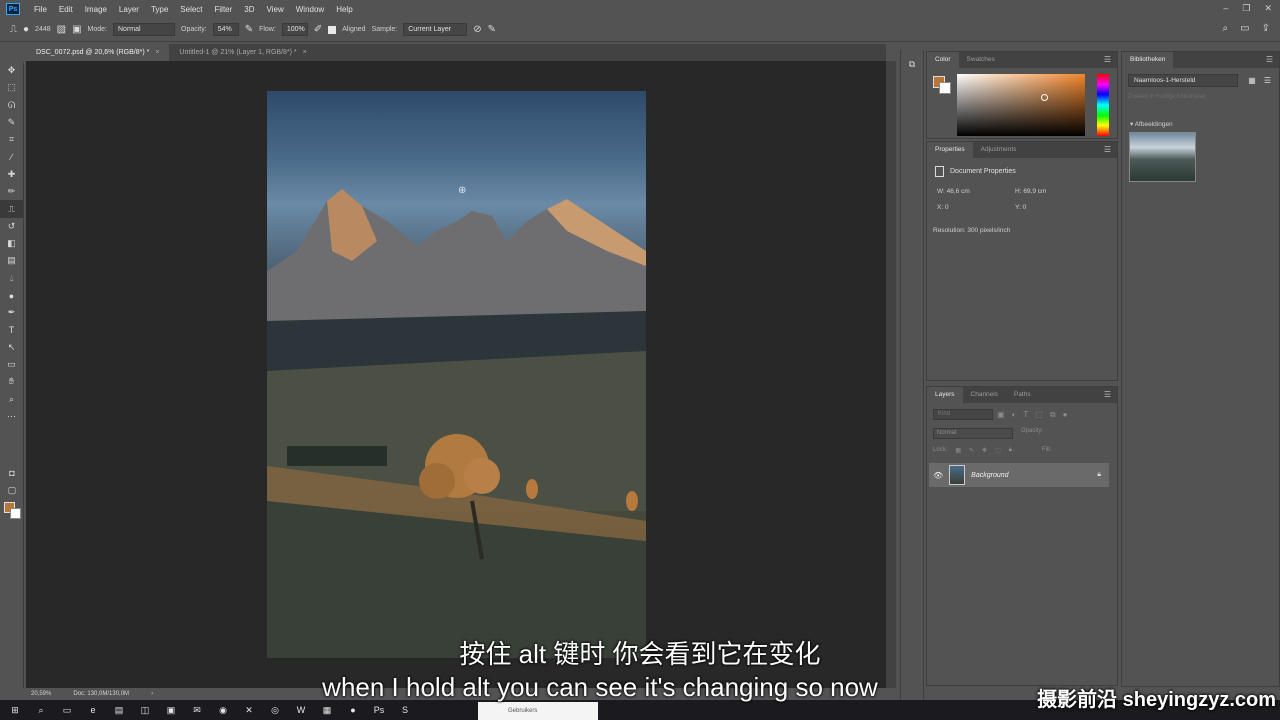 Image resolution: width=1280 pixels, height=720 pixels. What do you see at coordinates (1010, 450) in the screenshot?
I see `lock-all-icon: 🔒︎` at bounding box center [1010, 450].